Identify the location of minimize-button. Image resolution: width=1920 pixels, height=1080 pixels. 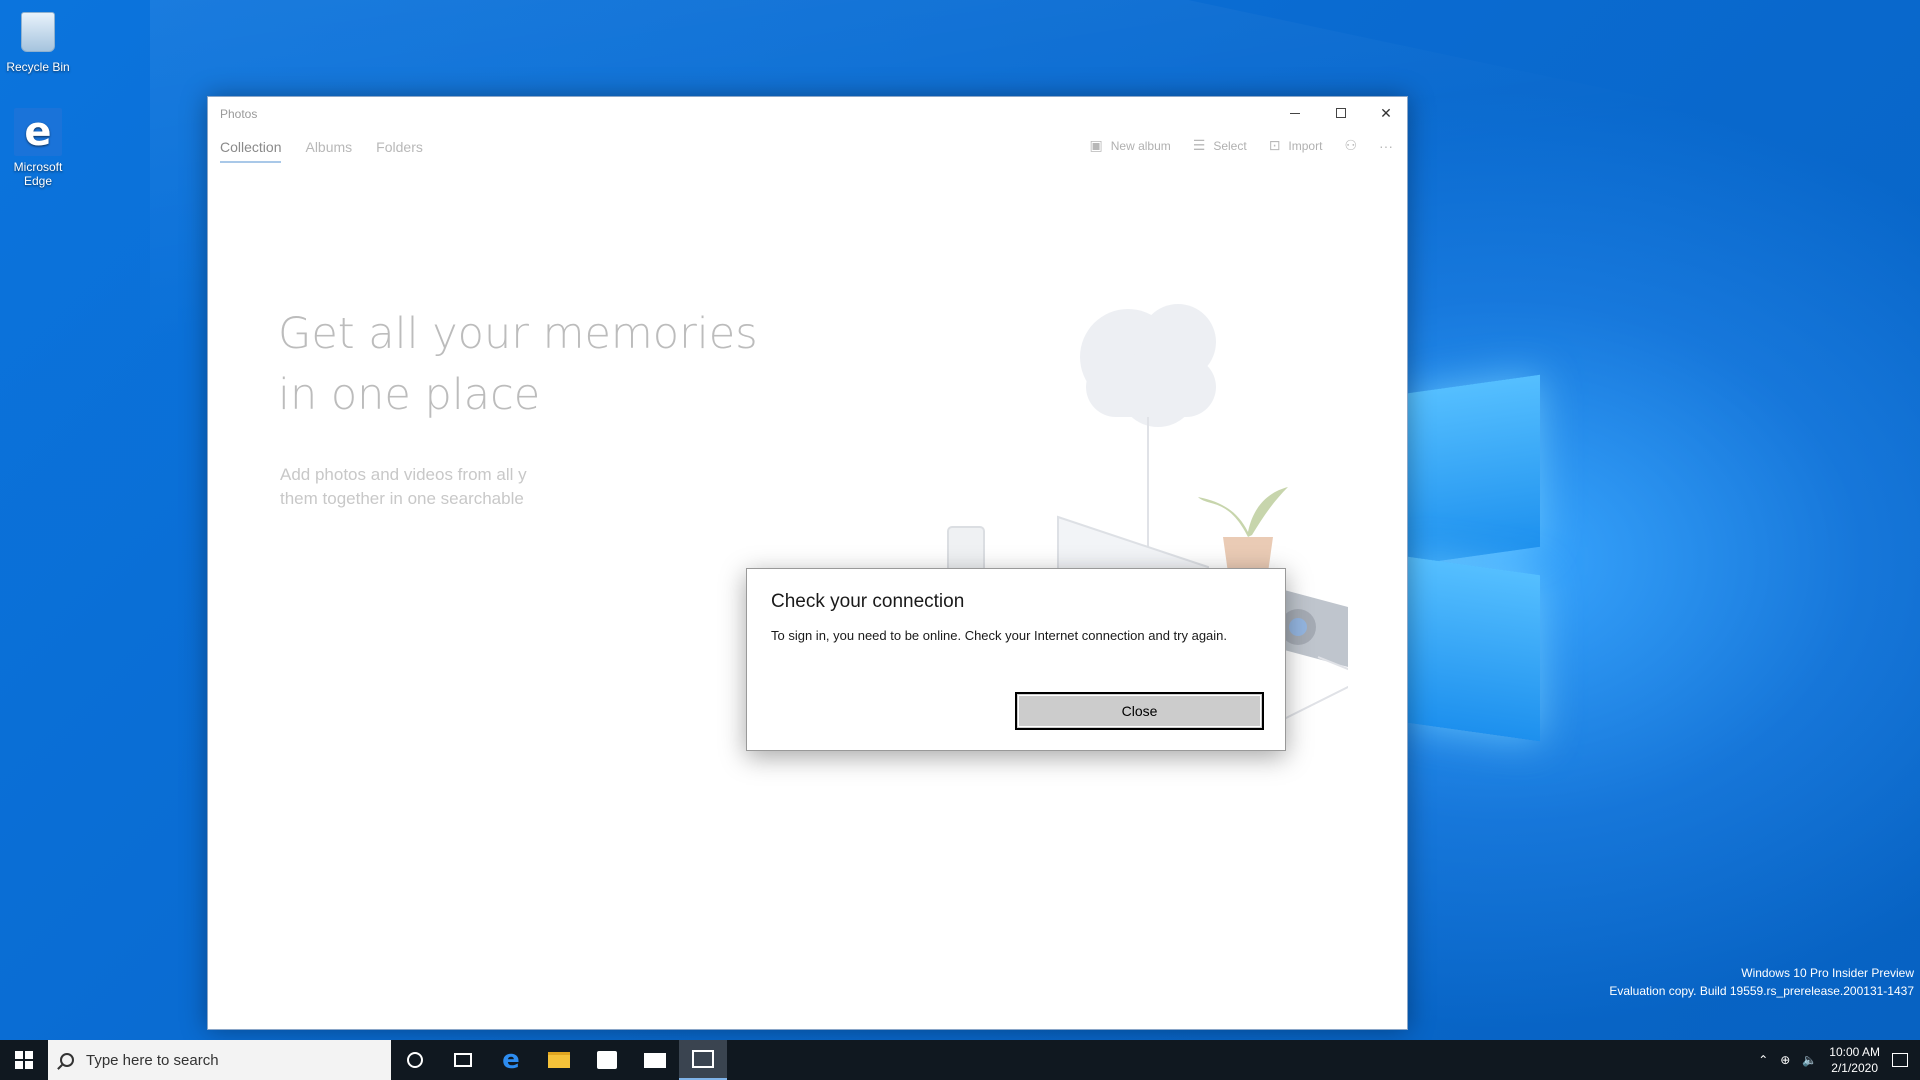
(1295, 113).